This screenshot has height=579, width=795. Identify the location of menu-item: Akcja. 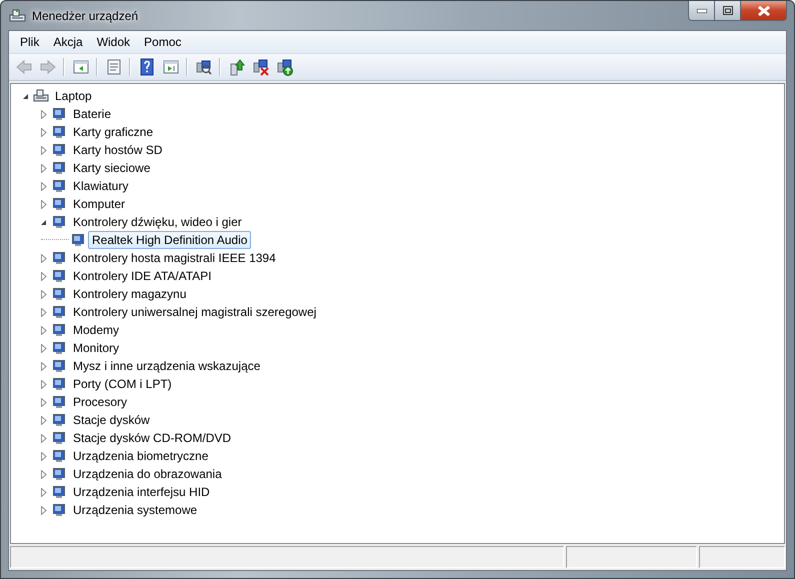
(68, 42).